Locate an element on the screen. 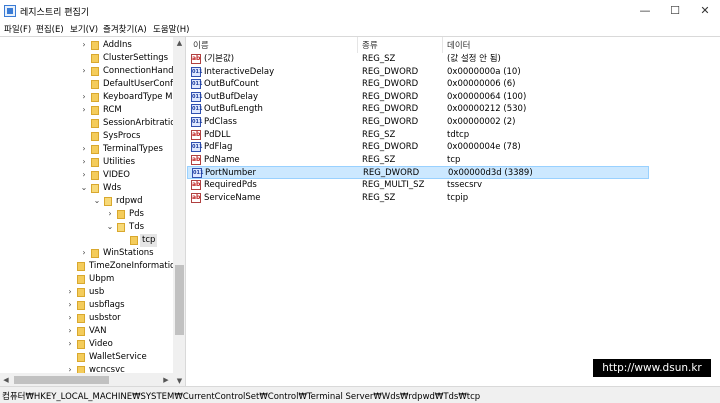 The height and width of the screenshot is (403, 720). vertical-scroll-thumb is located at coordinates (179, 300).